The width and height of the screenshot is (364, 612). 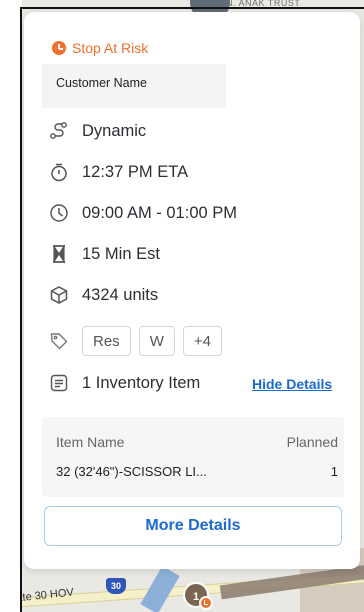 I want to click on tag-chip: Res, so click(x=106, y=341).